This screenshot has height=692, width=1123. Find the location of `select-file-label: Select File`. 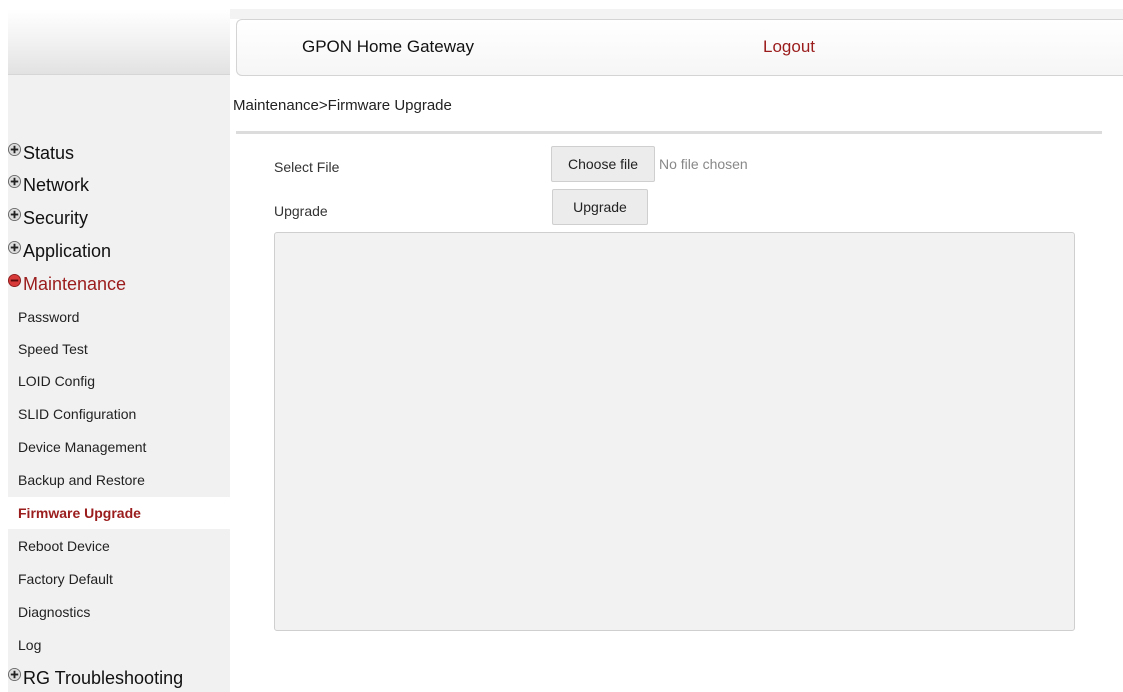

select-file-label: Select File is located at coordinates (307, 167).